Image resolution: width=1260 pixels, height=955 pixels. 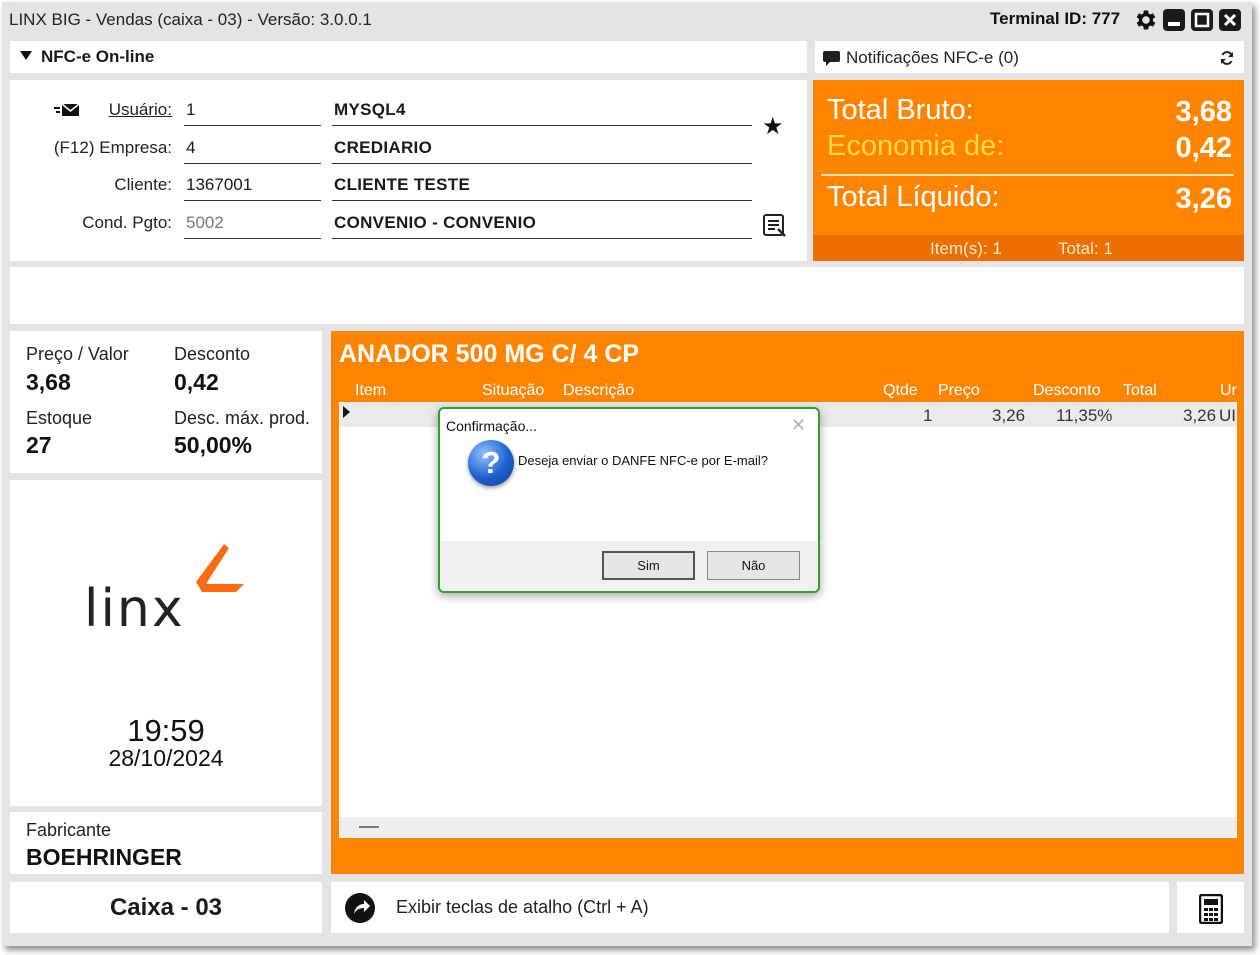 I want to click on grid-footer, so click(x=788, y=827).